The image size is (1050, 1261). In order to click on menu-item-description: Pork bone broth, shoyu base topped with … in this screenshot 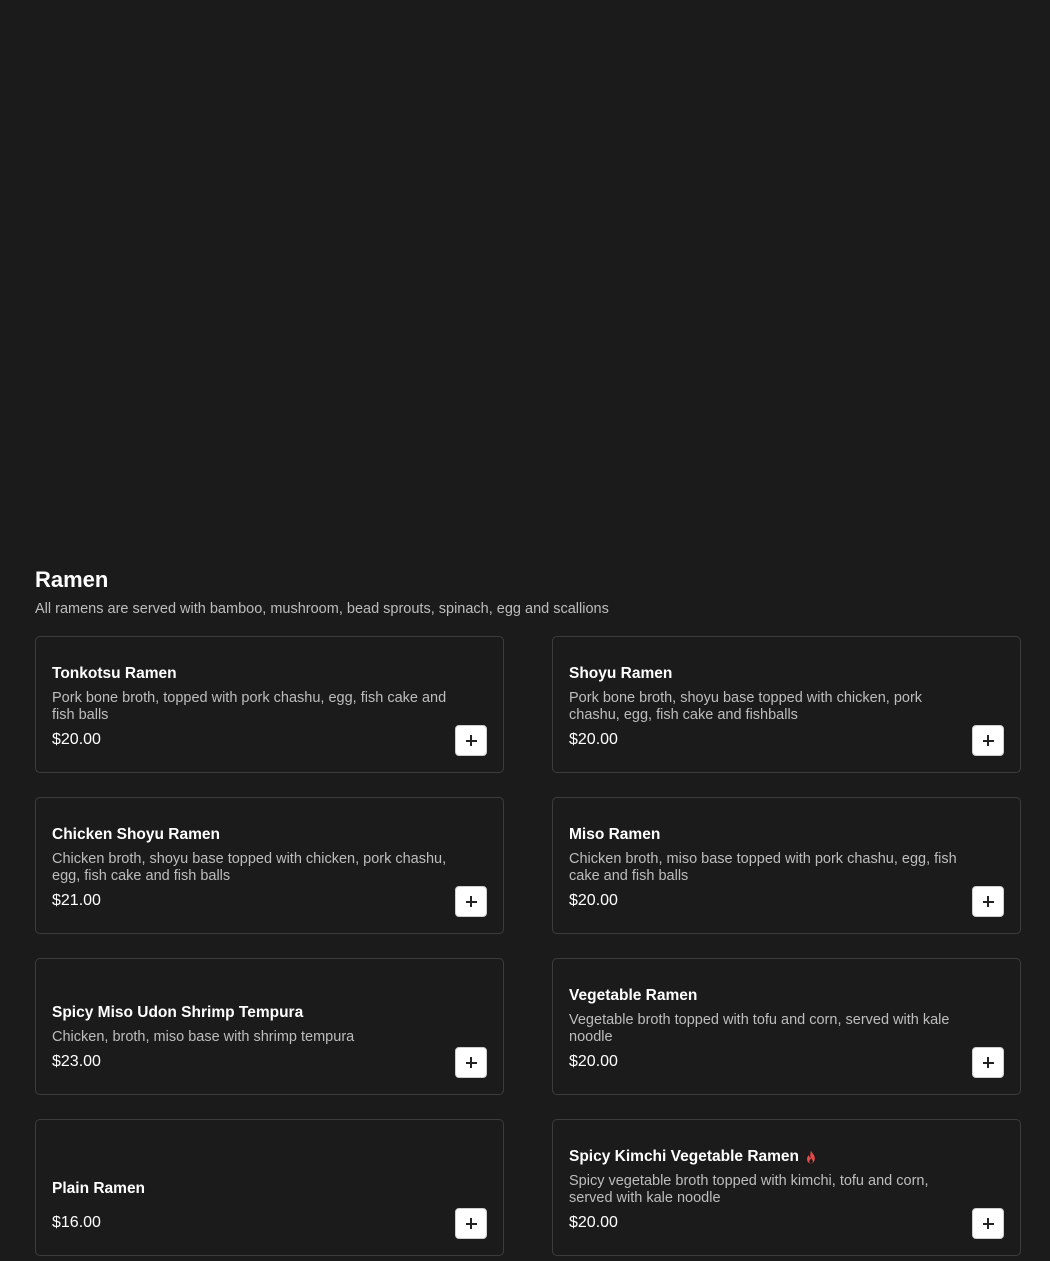, I will do `click(746, 706)`.